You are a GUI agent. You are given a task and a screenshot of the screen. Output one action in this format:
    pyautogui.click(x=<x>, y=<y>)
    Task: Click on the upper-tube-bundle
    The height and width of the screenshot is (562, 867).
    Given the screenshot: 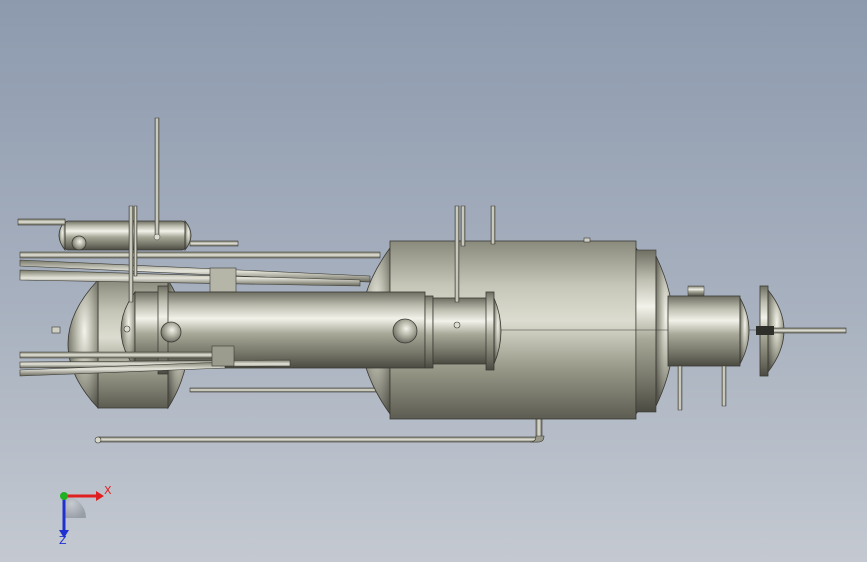 What is the action you would take?
    pyautogui.click(x=200, y=272)
    